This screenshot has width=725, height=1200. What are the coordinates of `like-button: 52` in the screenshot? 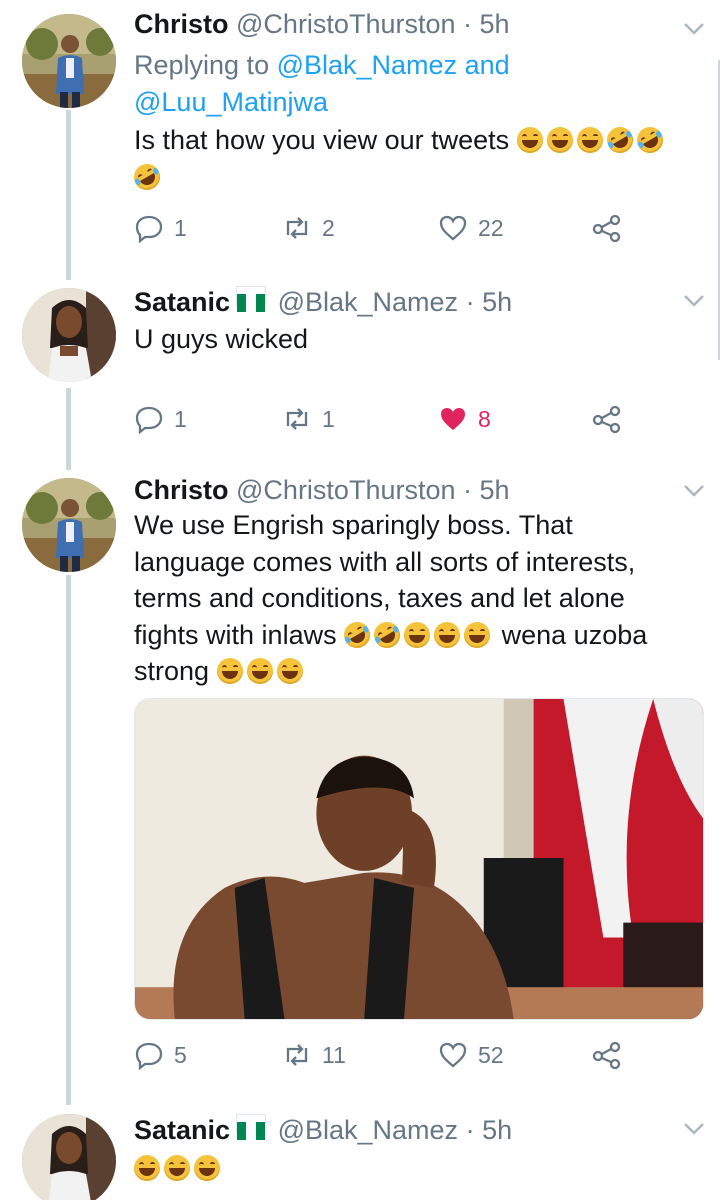 It's located at (471, 1055).